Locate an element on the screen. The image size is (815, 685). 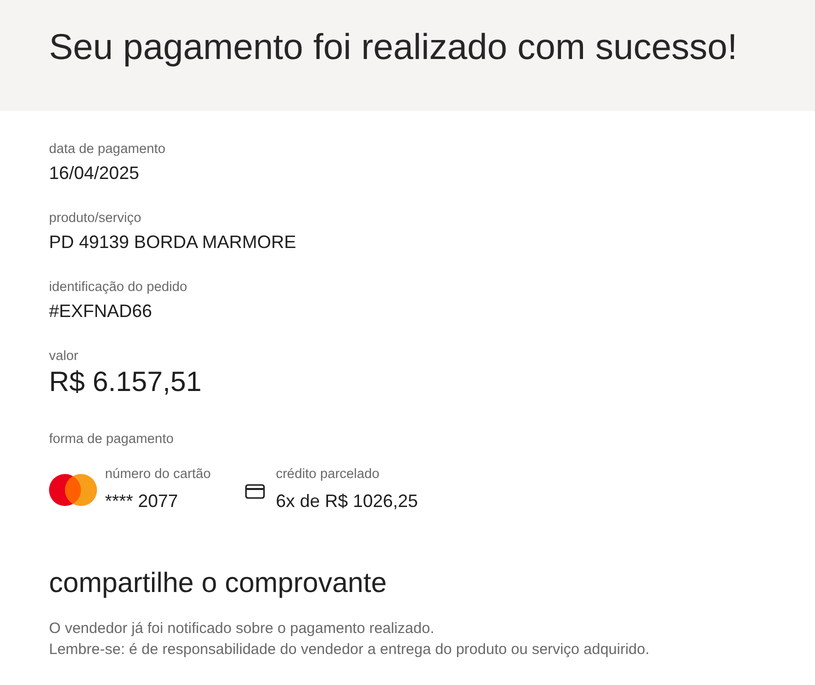
field-label: identificação do pedido is located at coordinates (118, 287).